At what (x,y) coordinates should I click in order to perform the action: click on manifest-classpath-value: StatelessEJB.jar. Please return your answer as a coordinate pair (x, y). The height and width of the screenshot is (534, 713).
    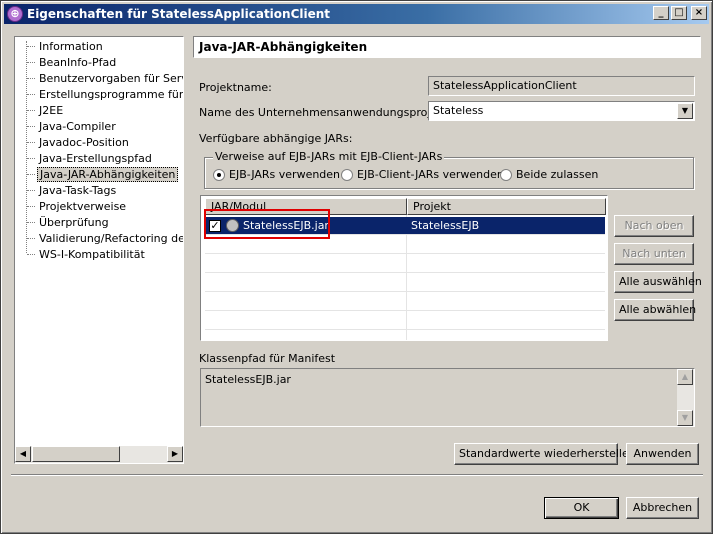
    Looking at the image, I should click on (248, 379).